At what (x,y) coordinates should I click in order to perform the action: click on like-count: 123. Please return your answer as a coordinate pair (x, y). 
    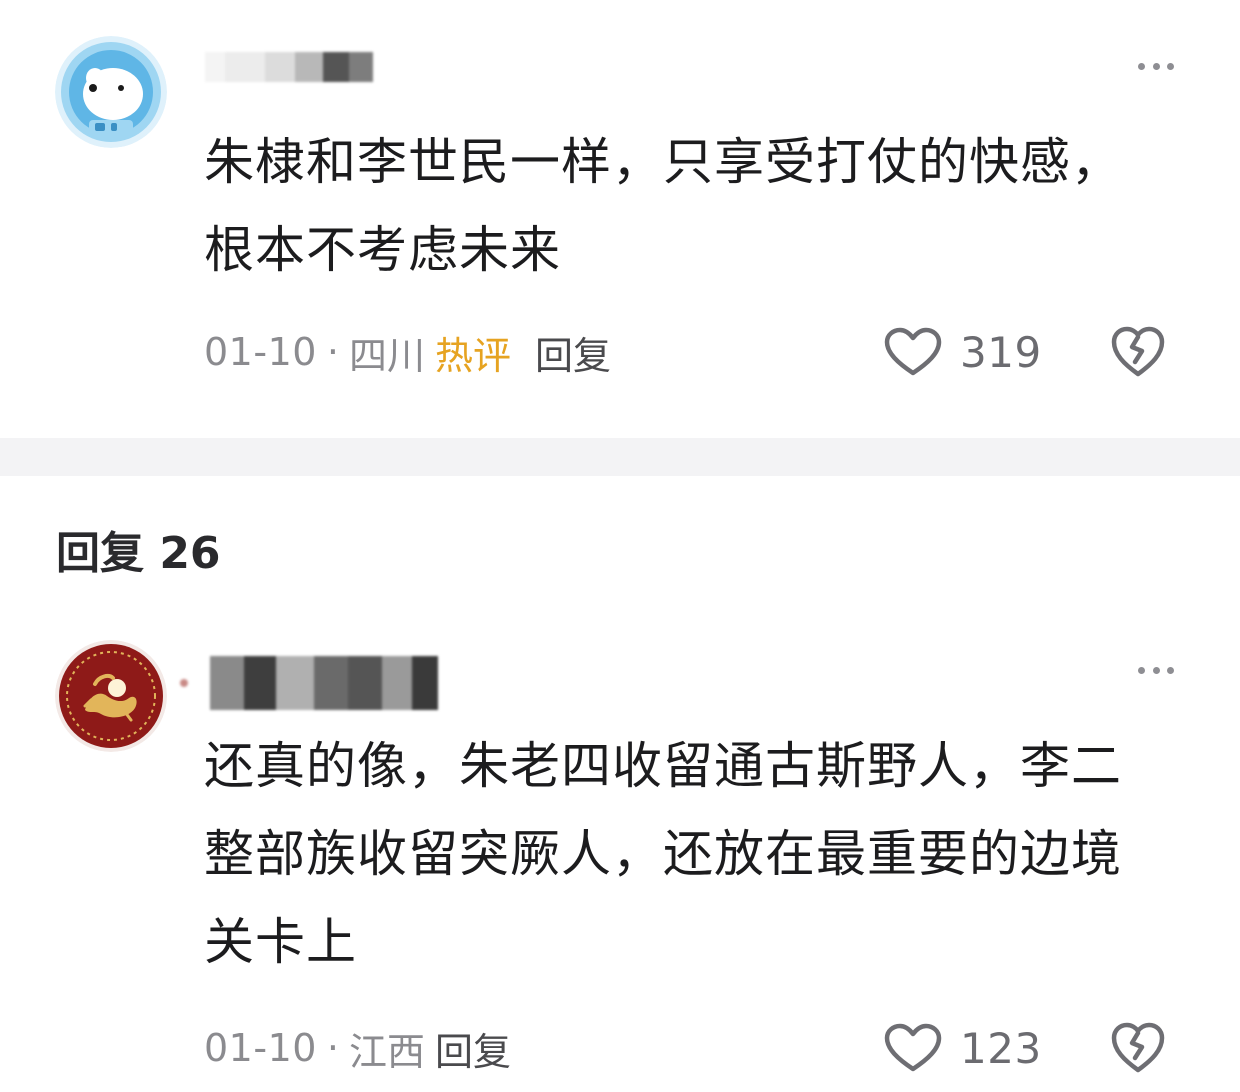
    Looking at the image, I should click on (1001, 1048).